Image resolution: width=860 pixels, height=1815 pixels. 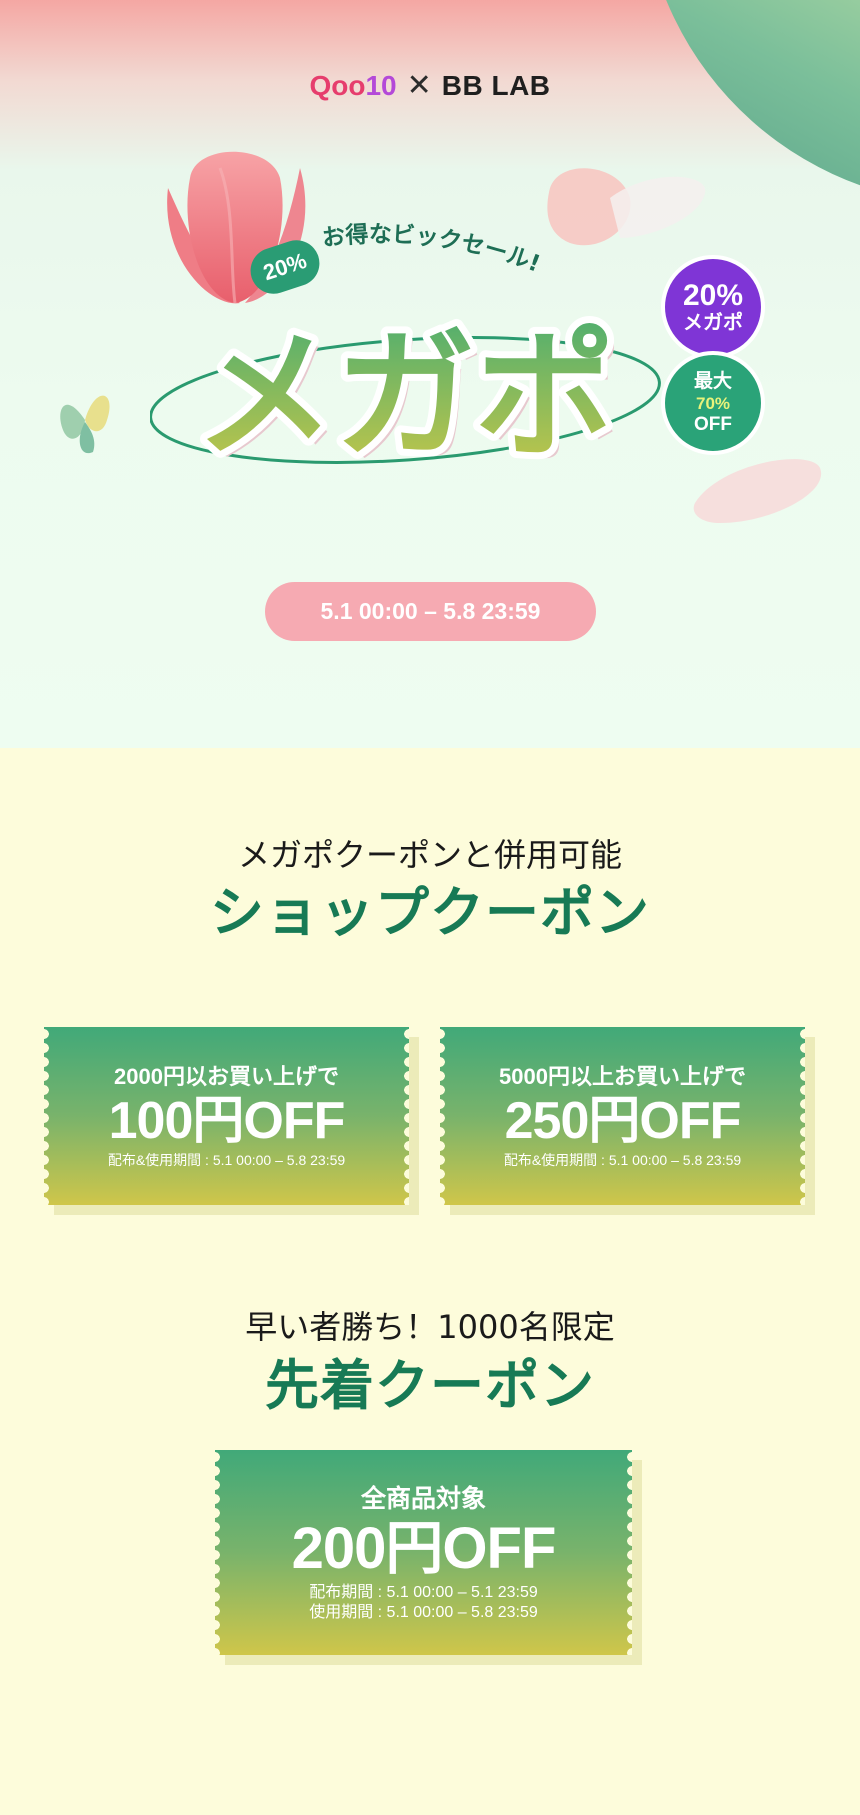 I want to click on svg-text: お得なビックセール!, so click(x=432, y=249).